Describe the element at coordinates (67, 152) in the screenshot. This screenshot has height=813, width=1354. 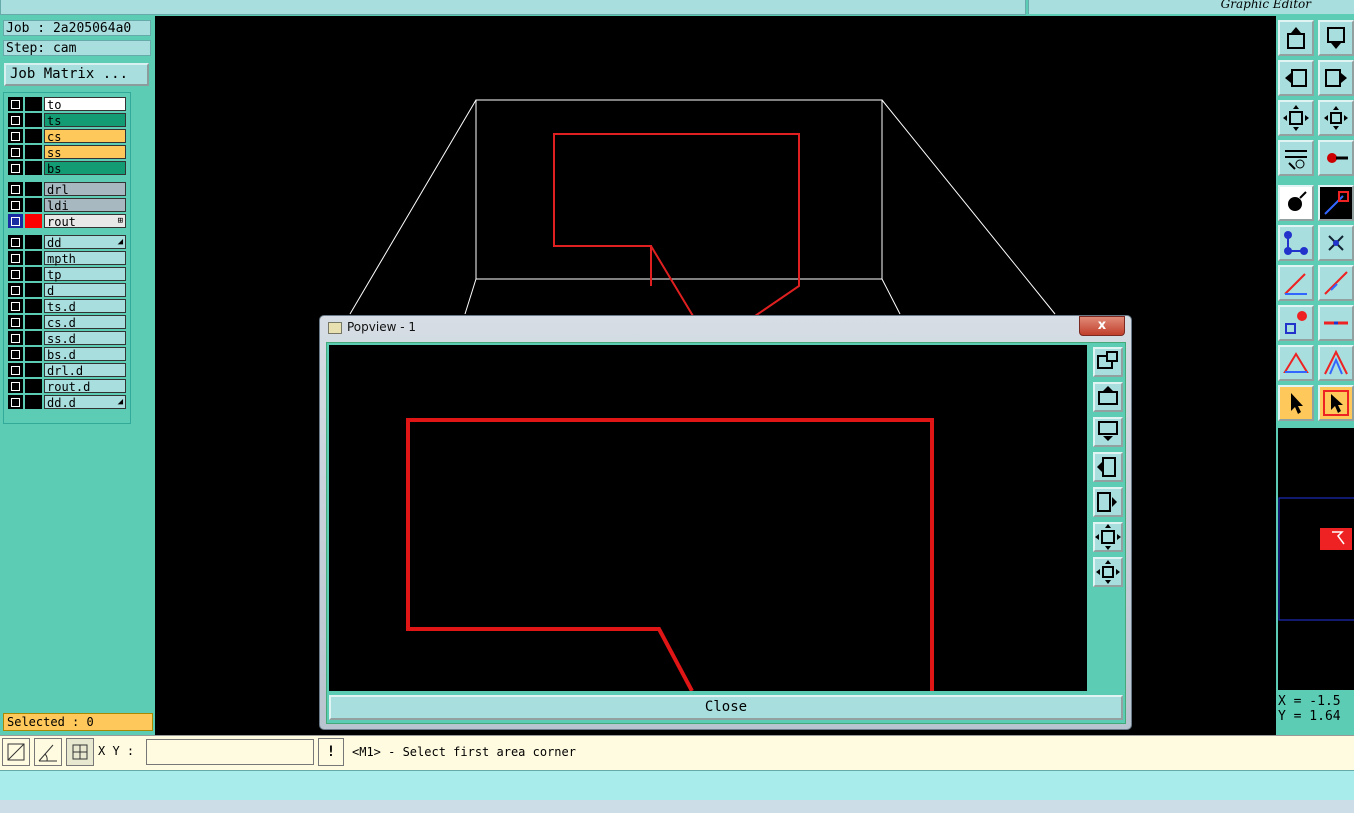
I see `layer-row: ss` at that location.